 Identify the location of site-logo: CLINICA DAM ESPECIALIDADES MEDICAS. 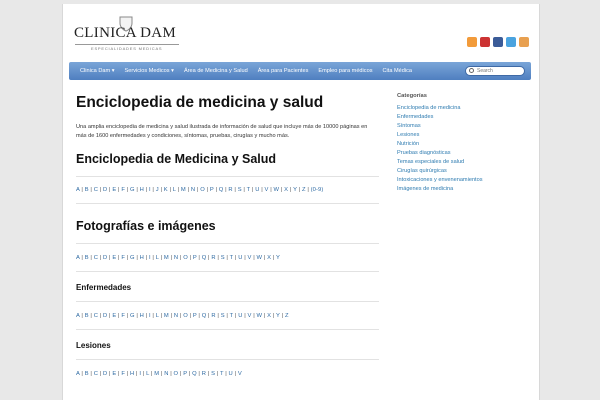
(127, 38).